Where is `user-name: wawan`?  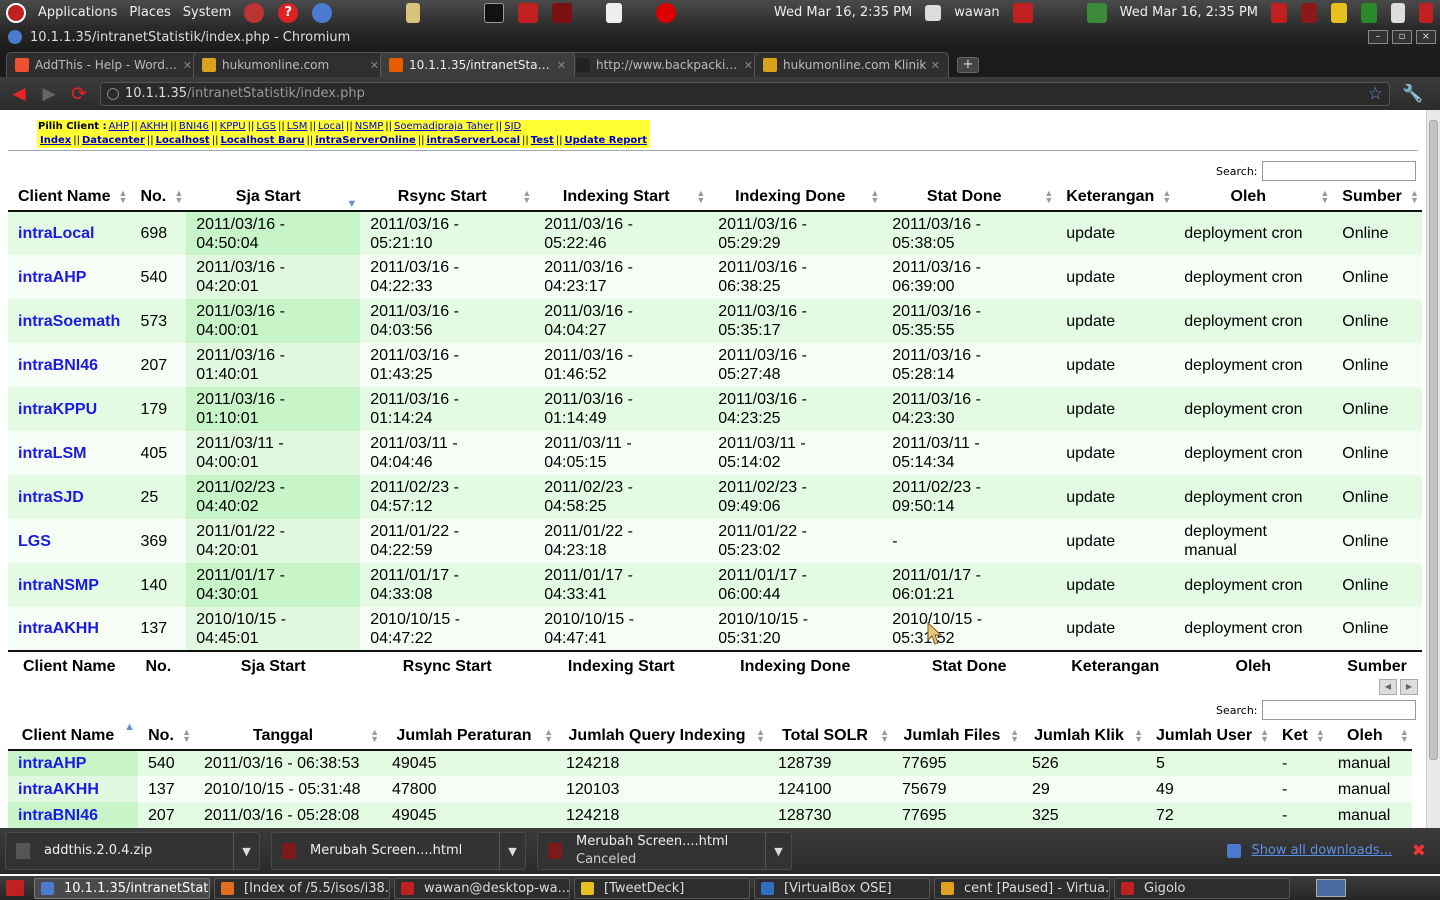
user-name: wawan is located at coordinates (976, 12).